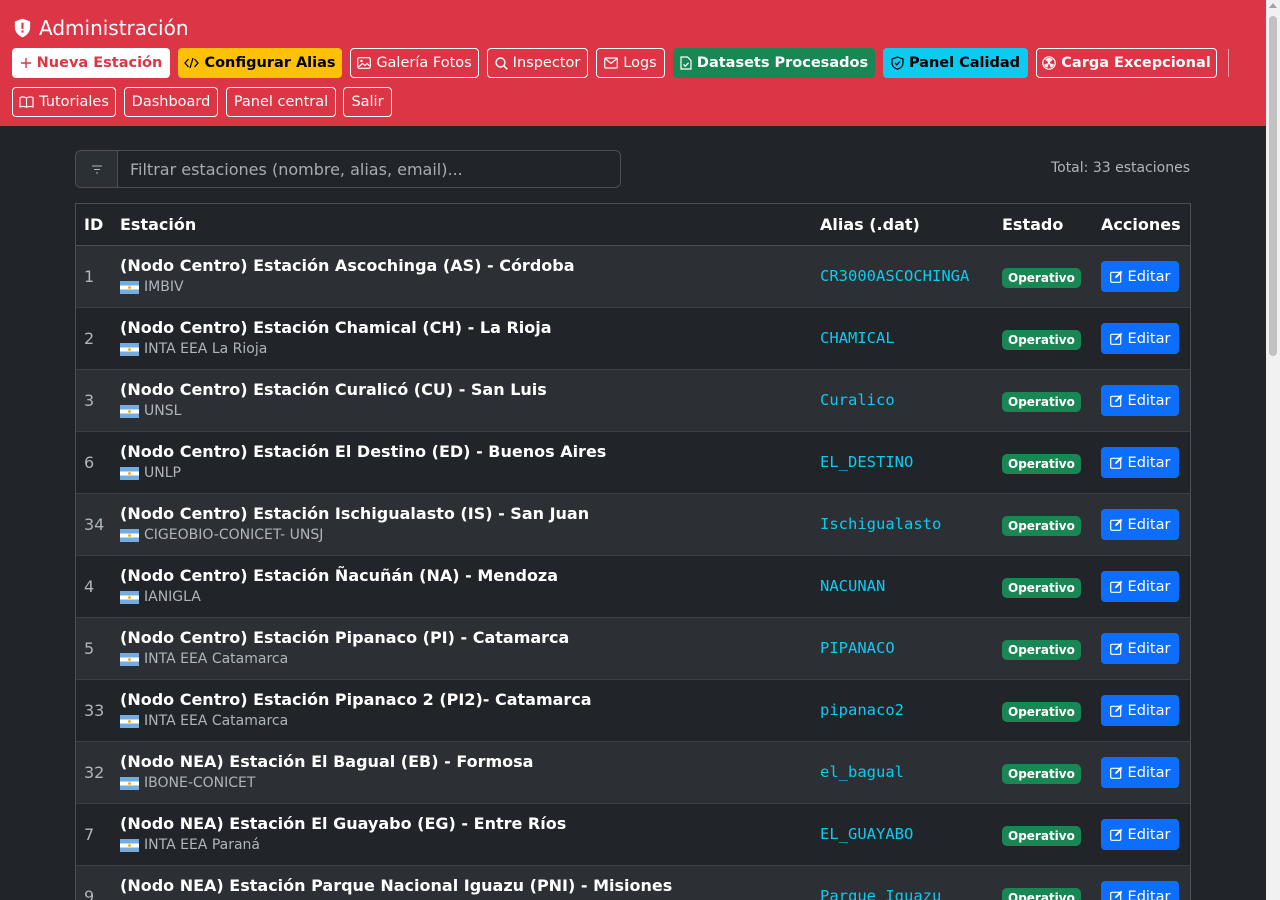 Image resolution: width=1280 pixels, height=900 pixels. Describe the element at coordinates (1273, 186) in the screenshot. I see `scrollbar-thumb` at that location.